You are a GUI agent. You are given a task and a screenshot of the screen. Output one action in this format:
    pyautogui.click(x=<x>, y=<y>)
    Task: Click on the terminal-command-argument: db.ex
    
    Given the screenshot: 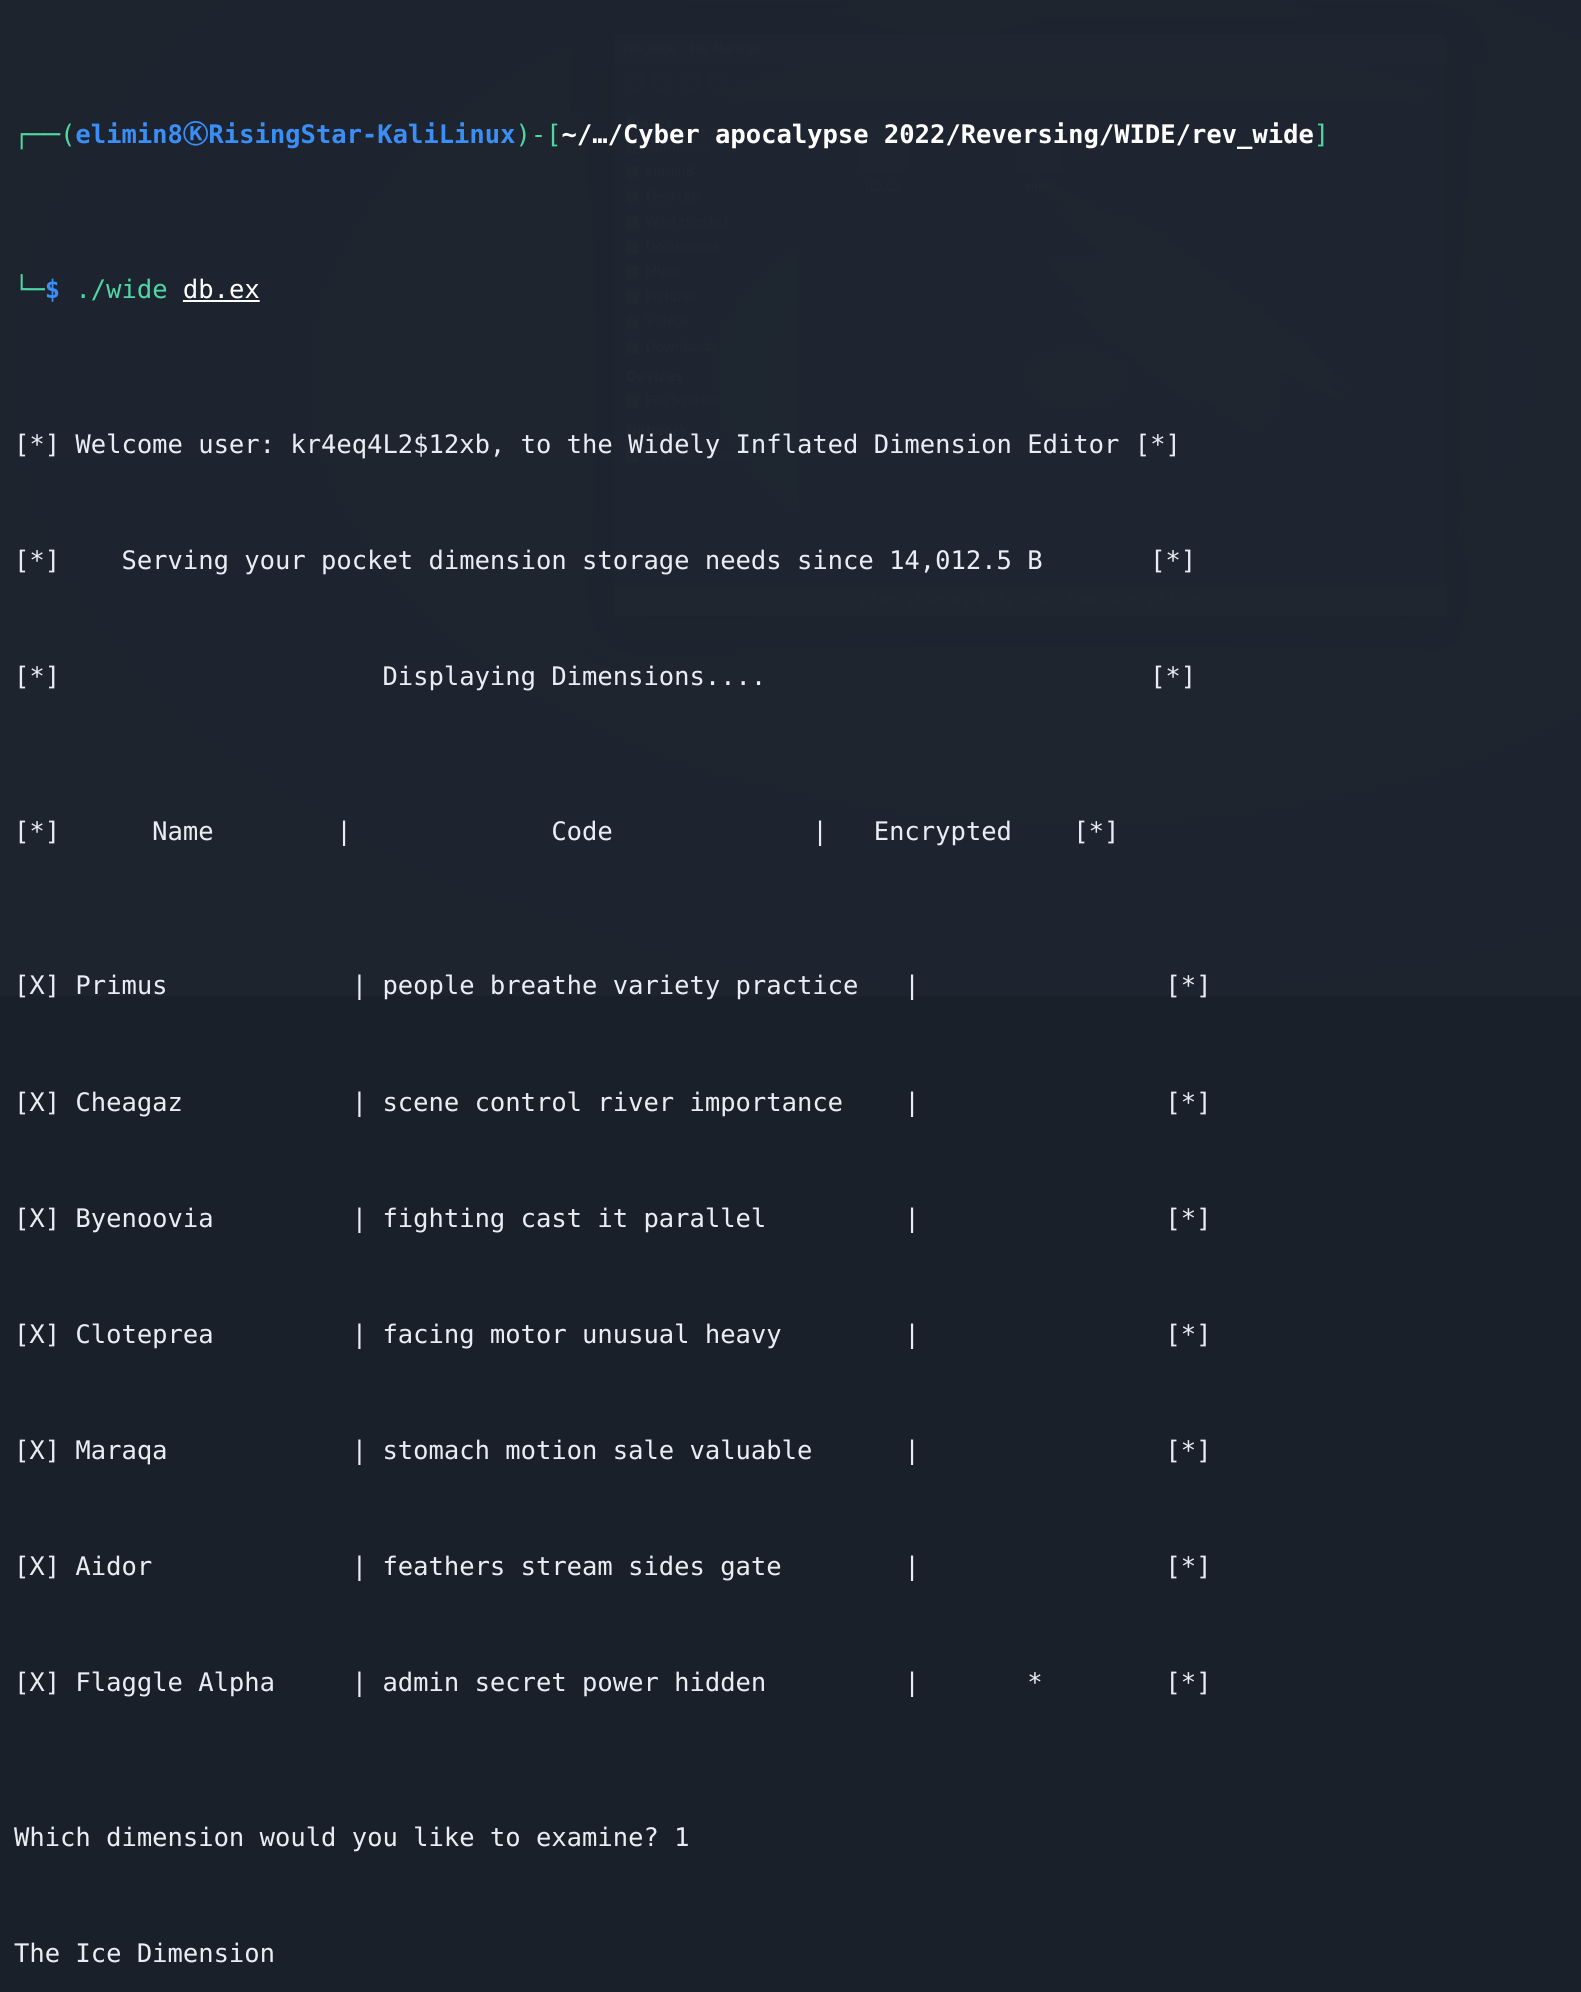 What is the action you would take?
    pyautogui.click(x=221, y=290)
    